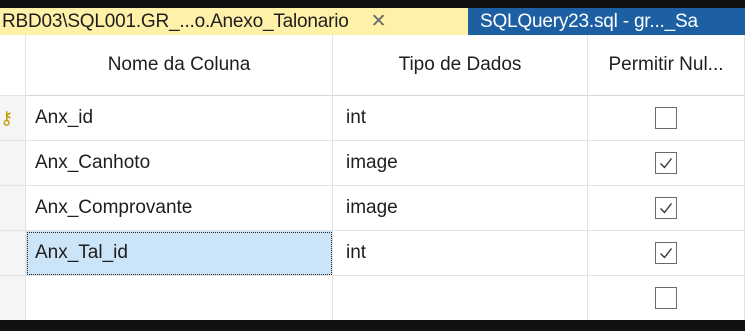 This screenshot has width=745, height=331. Describe the element at coordinates (589, 21) in the screenshot. I see `tab-title: SQLQuery23.sql - gr..._Sa` at that location.